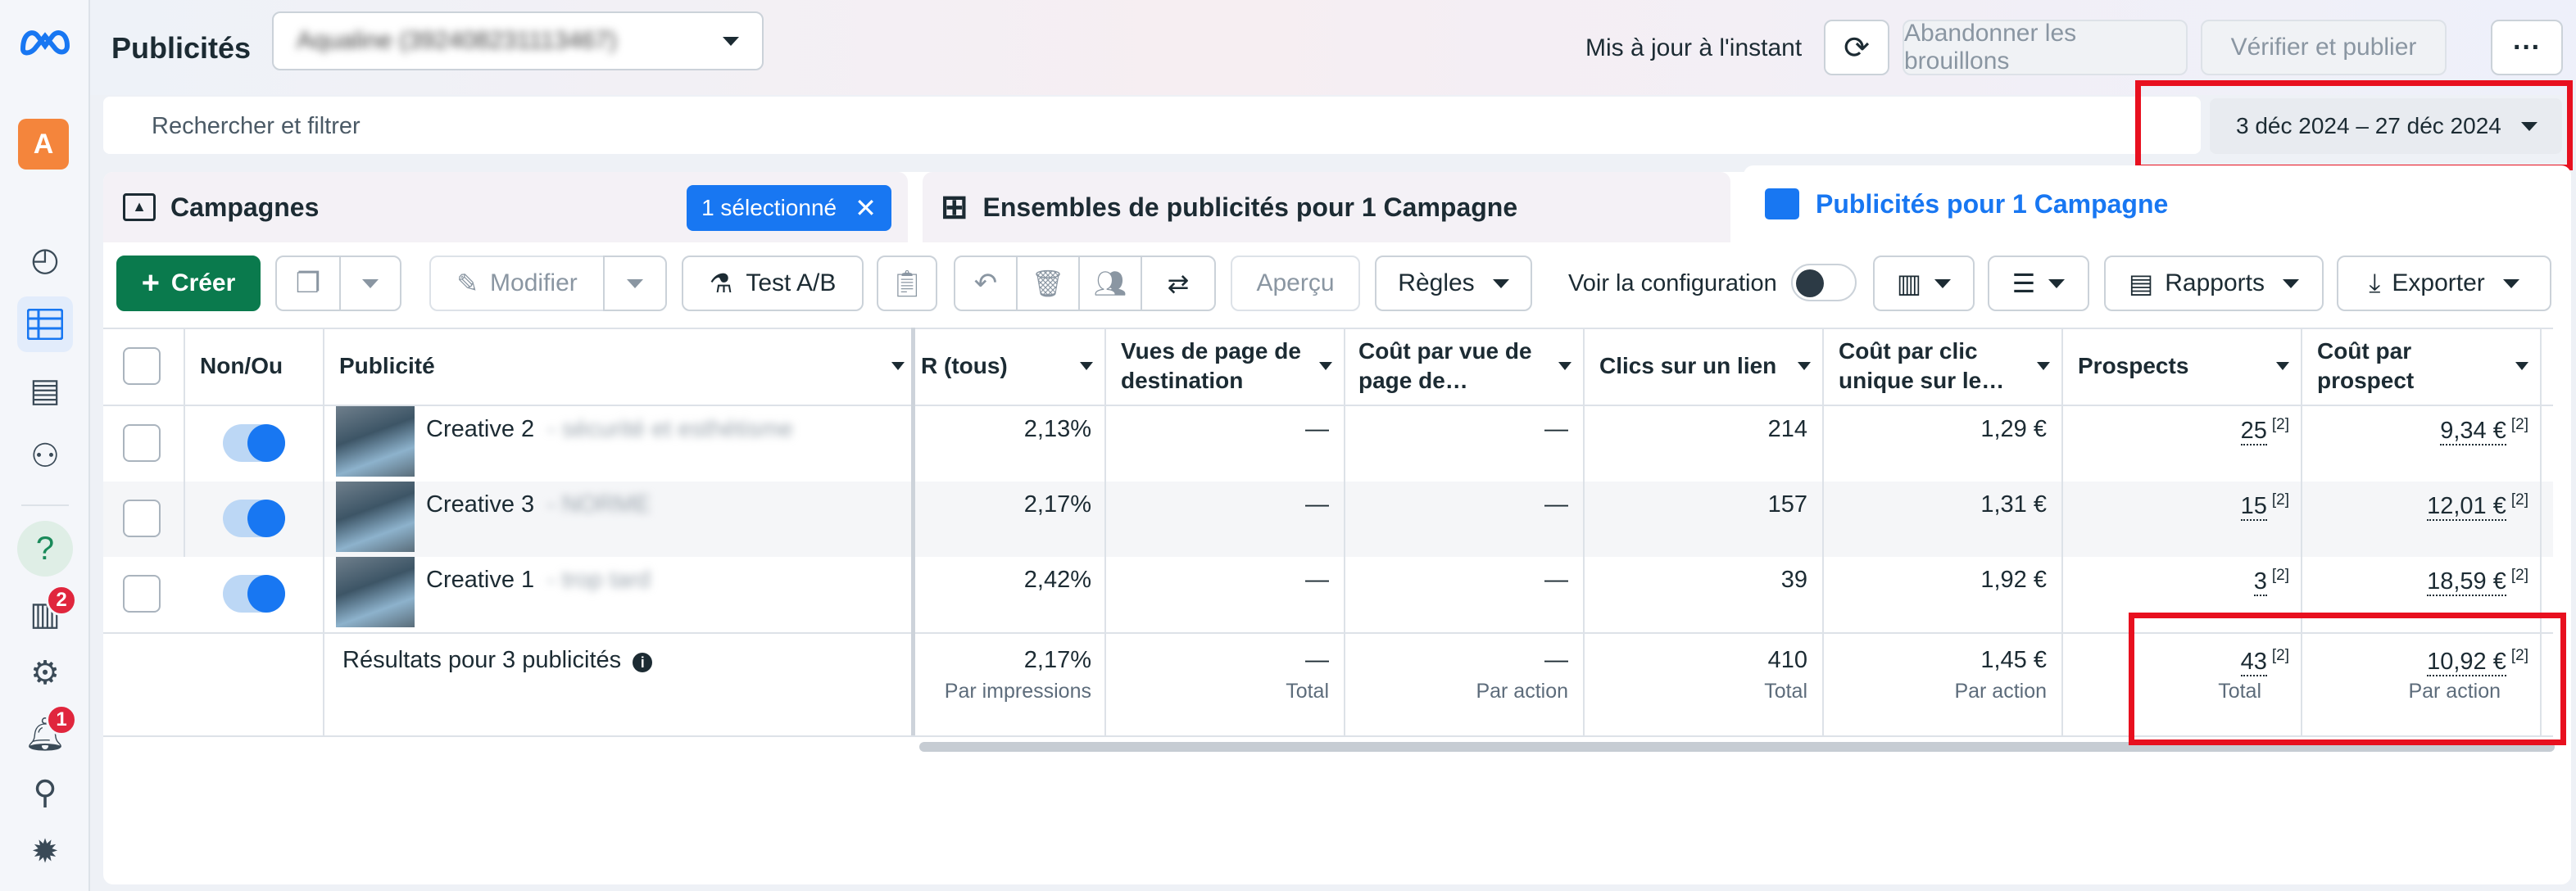  Describe the element at coordinates (2444, 283) in the screenshot. I see `export-button: ⤓ Exporter` at that location.